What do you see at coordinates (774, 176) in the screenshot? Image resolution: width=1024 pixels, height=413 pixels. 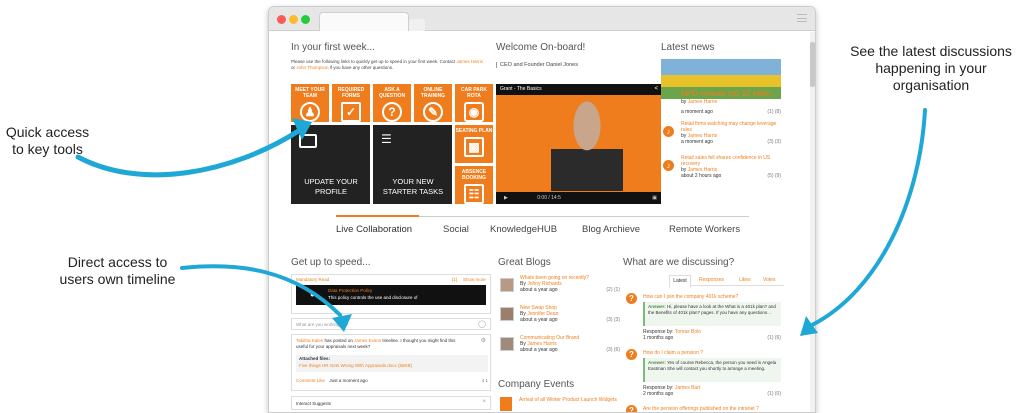 I see `news-item-stats: (5) (9)` at bounding box center [774, 176].